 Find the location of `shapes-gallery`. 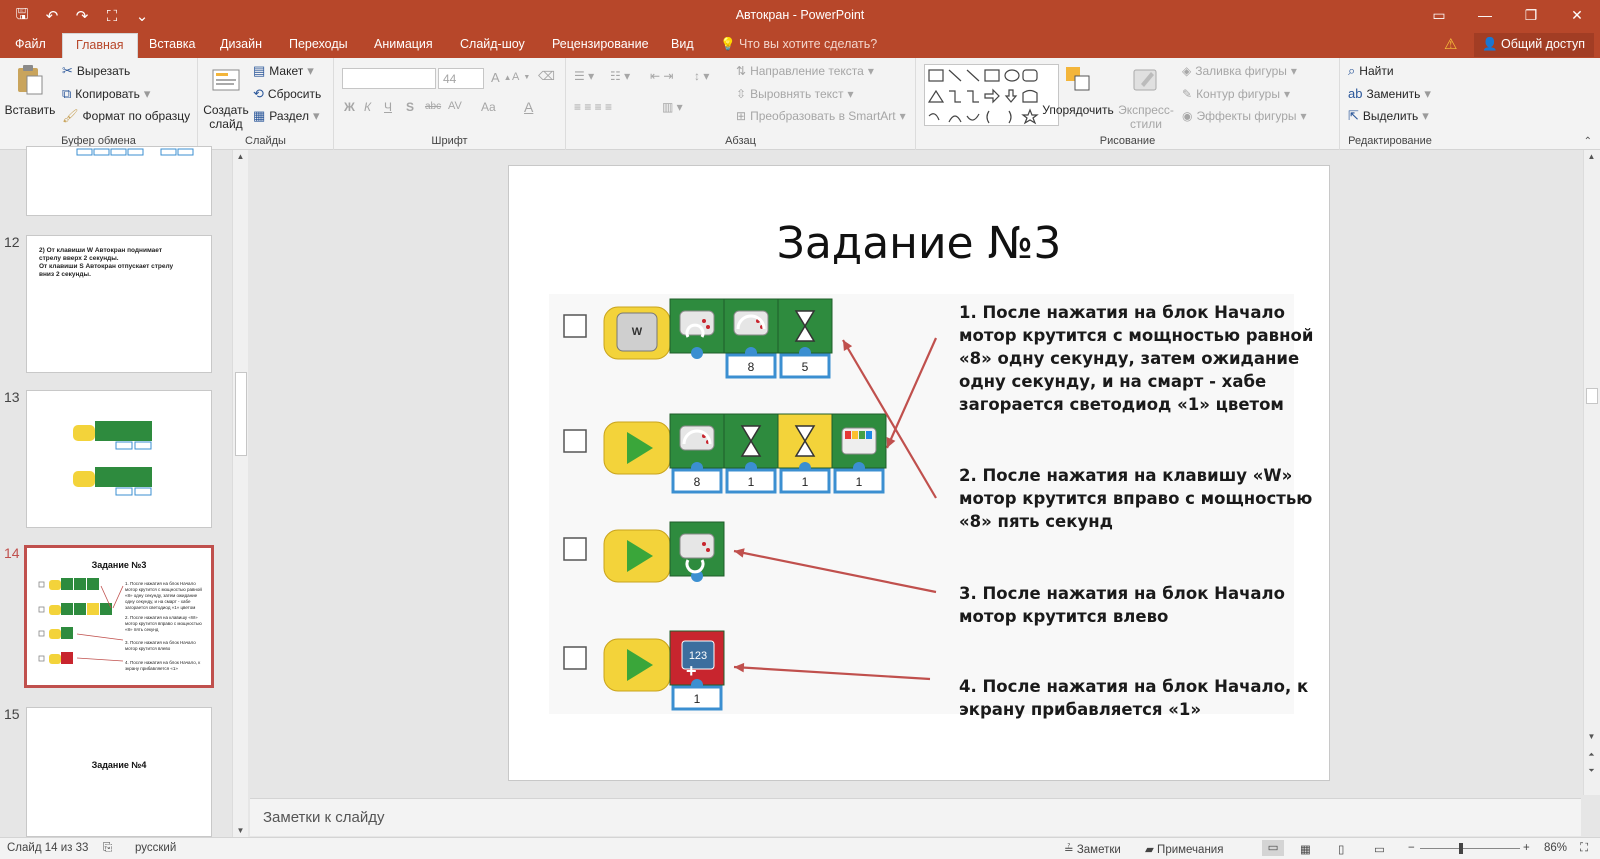

shapes-gallery is located at coordinates (991, 95).